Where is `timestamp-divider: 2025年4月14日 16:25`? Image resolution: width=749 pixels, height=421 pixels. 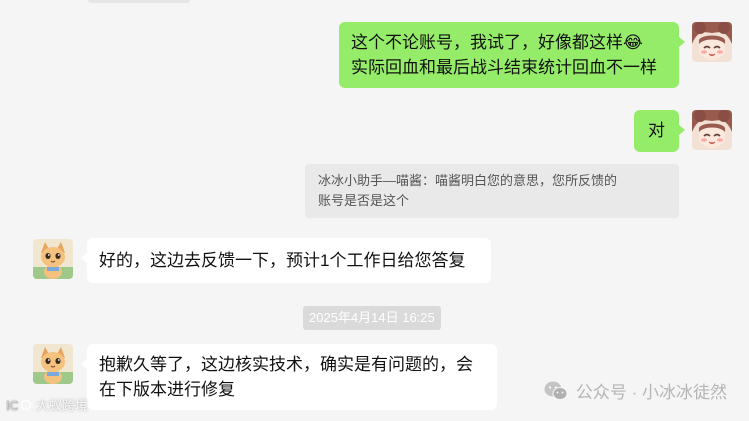
timestamp-divider: 2025年4月14日 16:25 is located at coordinates (372, 318).